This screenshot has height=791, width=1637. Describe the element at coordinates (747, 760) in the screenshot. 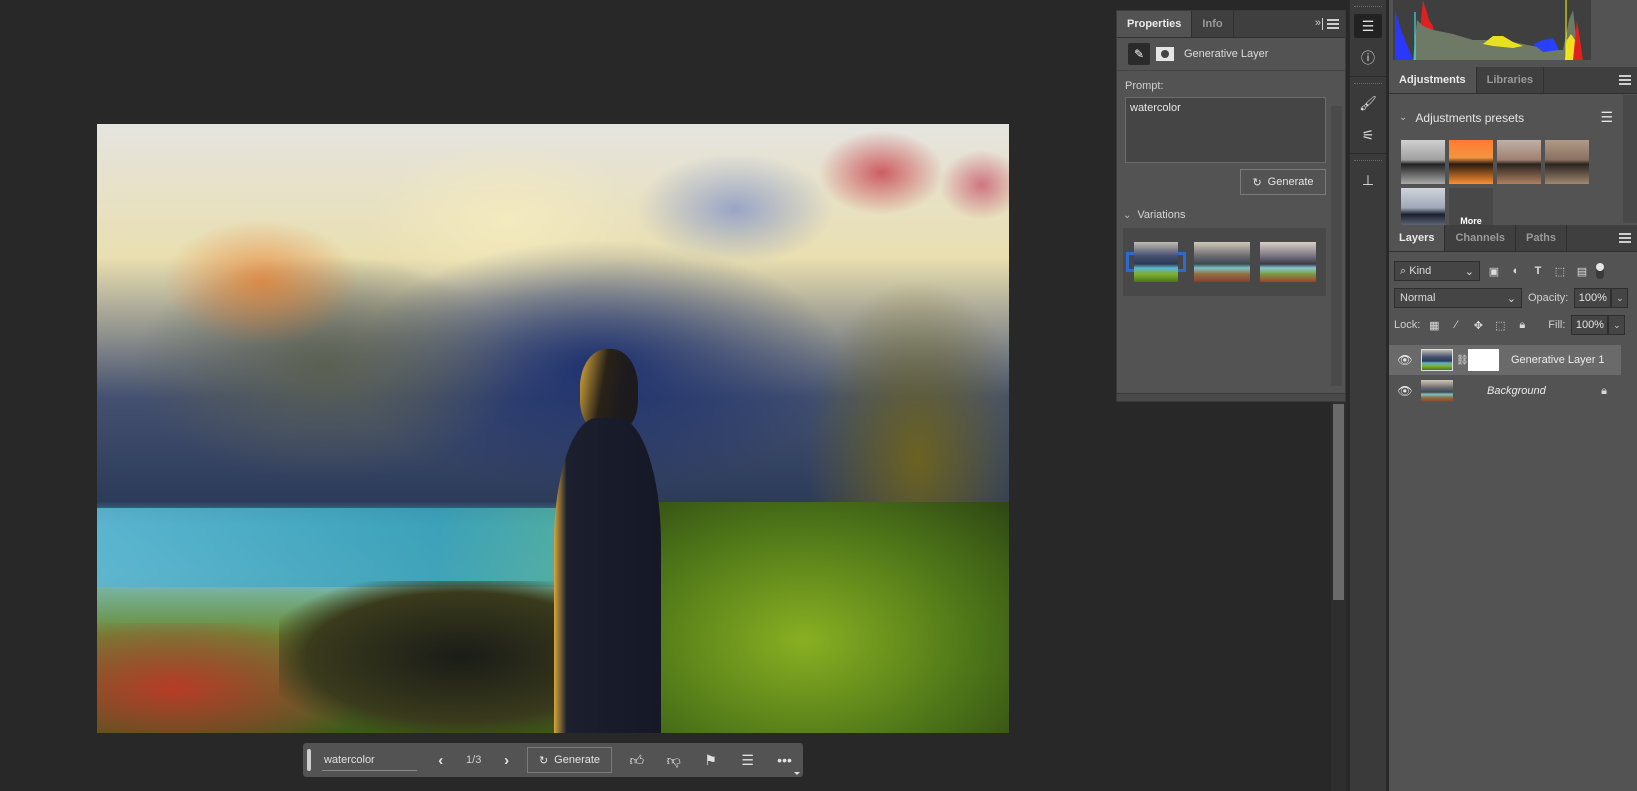

I see `settings-sliders-button: ☰` at that location.